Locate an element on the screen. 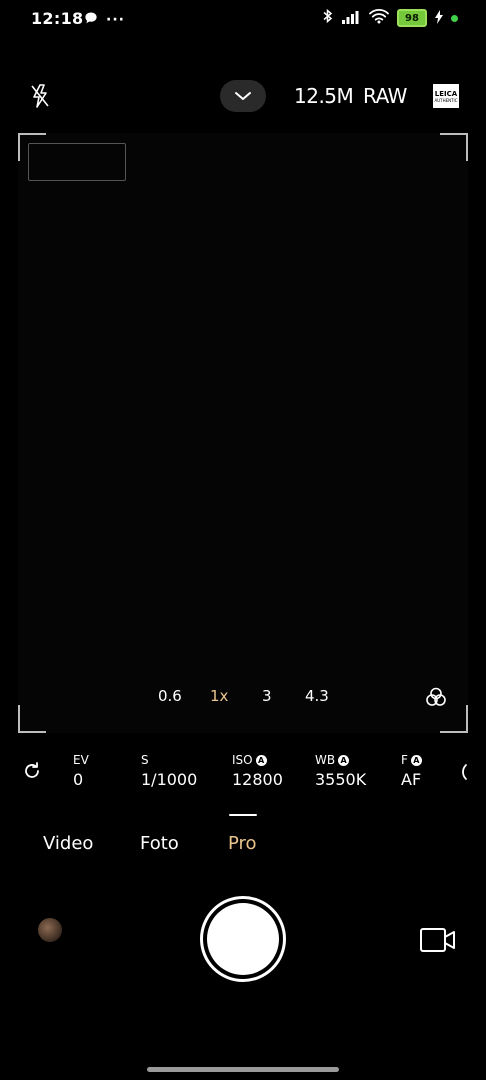 This screenshot has width=486, height=1080. zoom-3-button: 3 is located at coordinates (267, 696).